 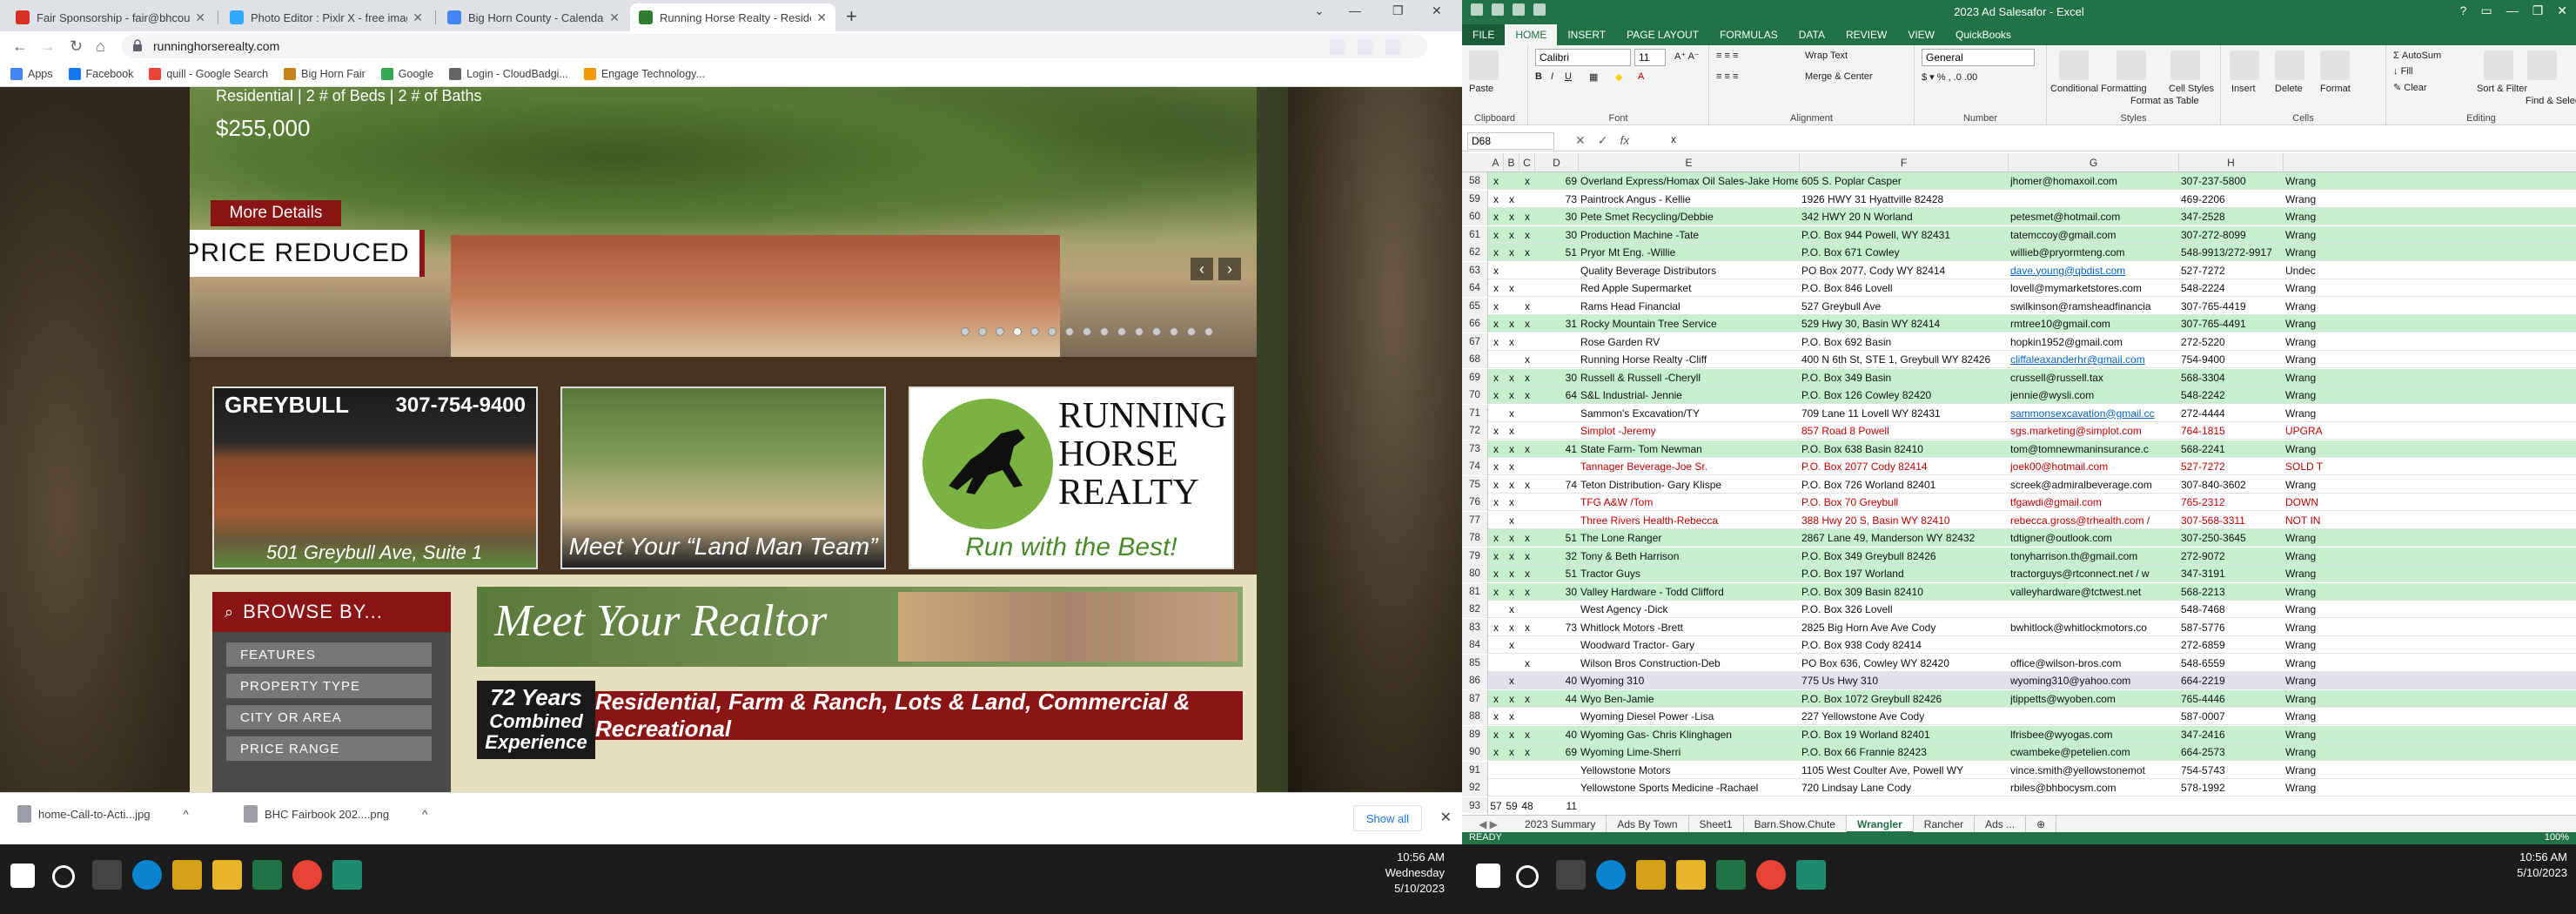 I want to click on start-windows-icon, so click(x=1488, y=876).